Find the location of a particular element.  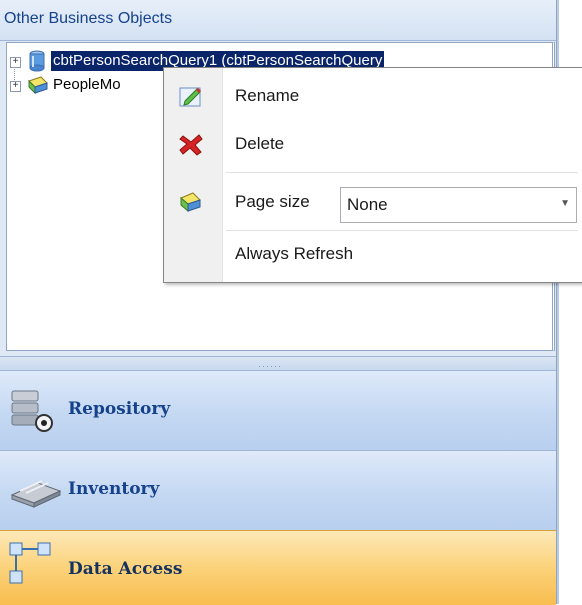

nav-label: Repository is located at coordinates (119, 409).